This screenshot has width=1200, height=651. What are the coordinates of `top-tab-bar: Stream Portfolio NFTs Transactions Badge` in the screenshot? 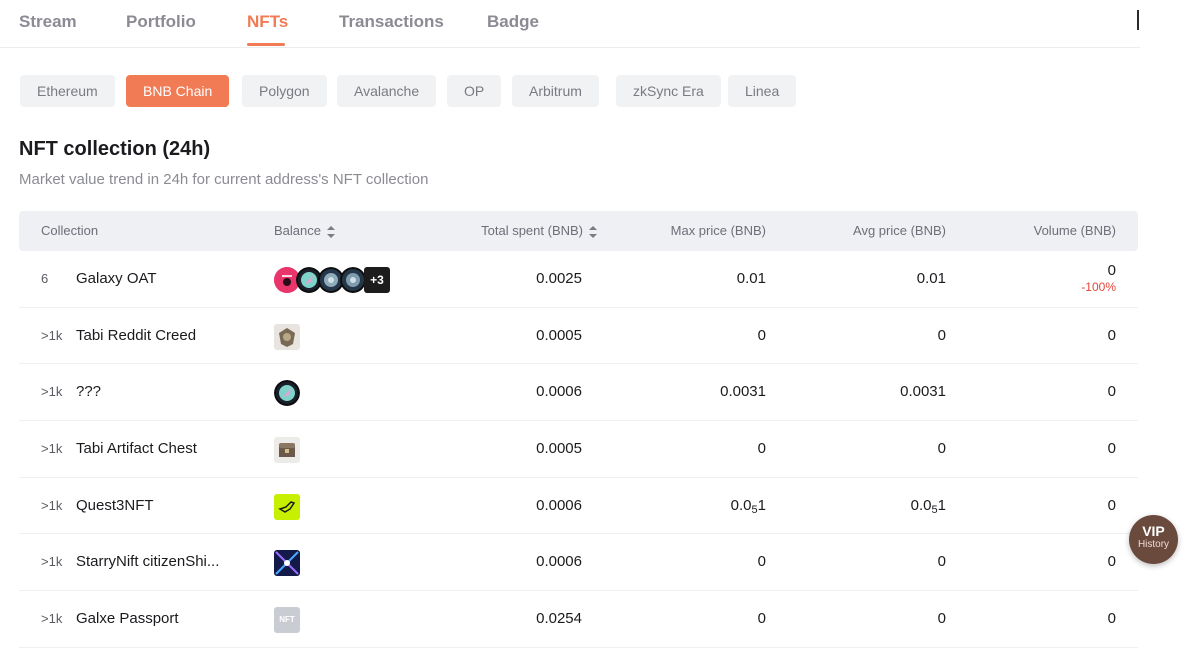 It's located at (570, 24).